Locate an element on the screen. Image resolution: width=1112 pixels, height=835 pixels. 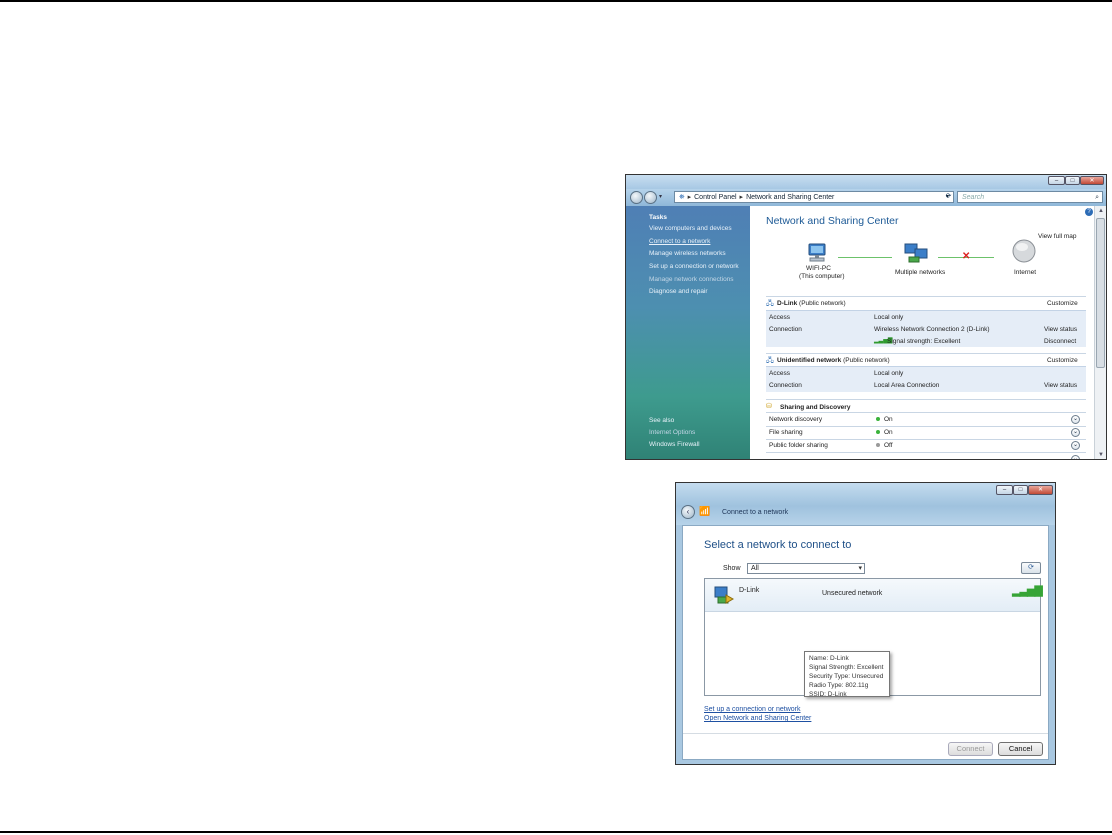
network2-type: (Public network) is located at coordinates (866, 360).